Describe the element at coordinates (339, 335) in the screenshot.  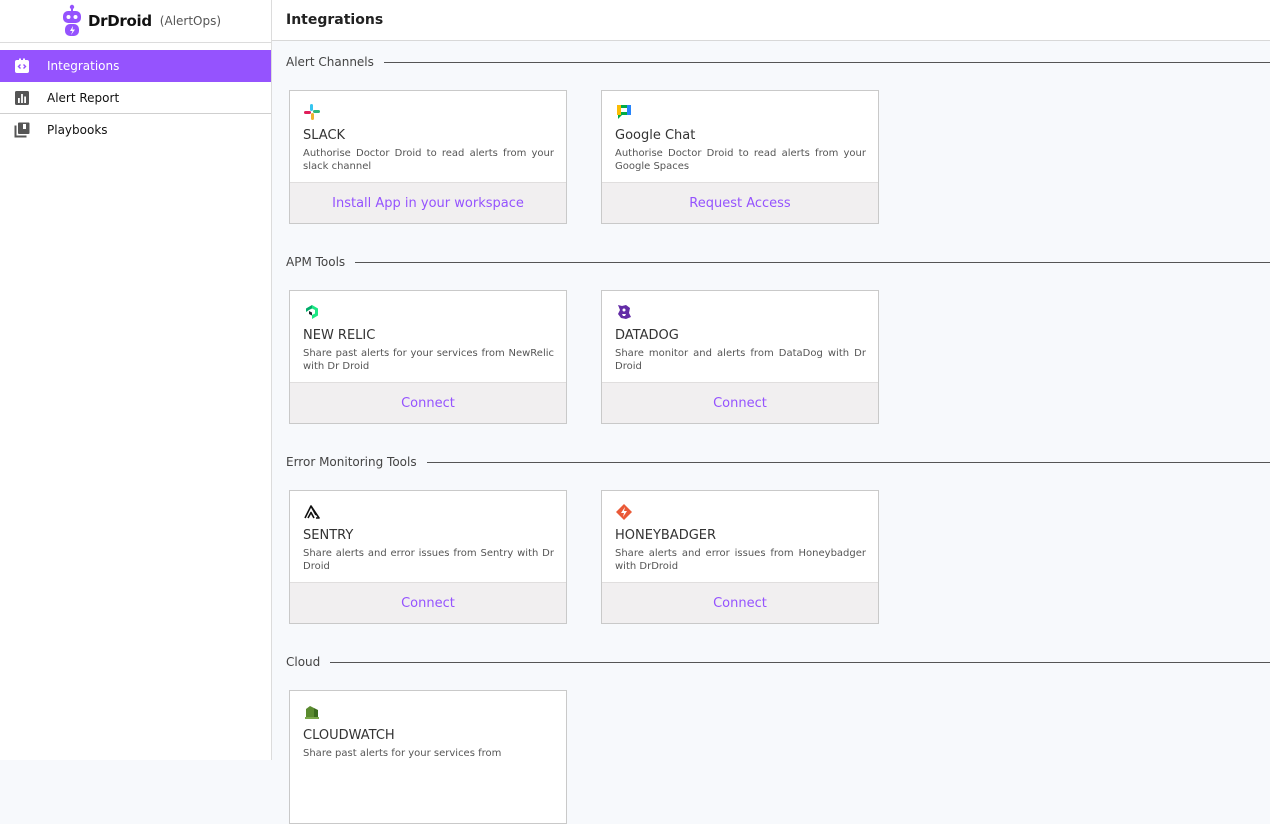
I see `card-title: NEW RELIC` at that location.